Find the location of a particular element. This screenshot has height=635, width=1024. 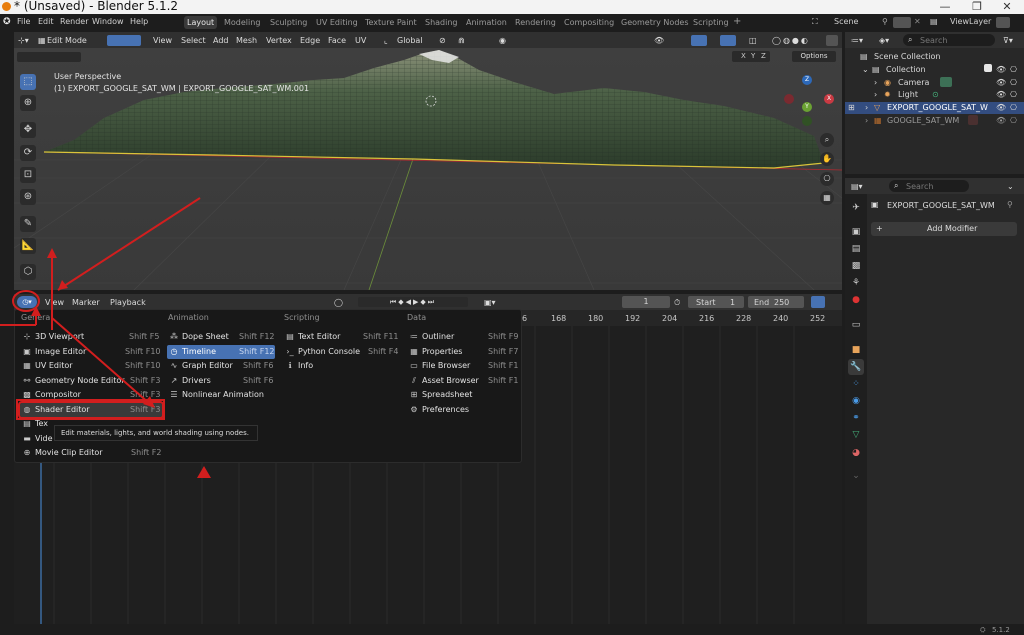

menu-item-drivers: ↗ Drivers Shift F6 is located at coordinates (221, 381).